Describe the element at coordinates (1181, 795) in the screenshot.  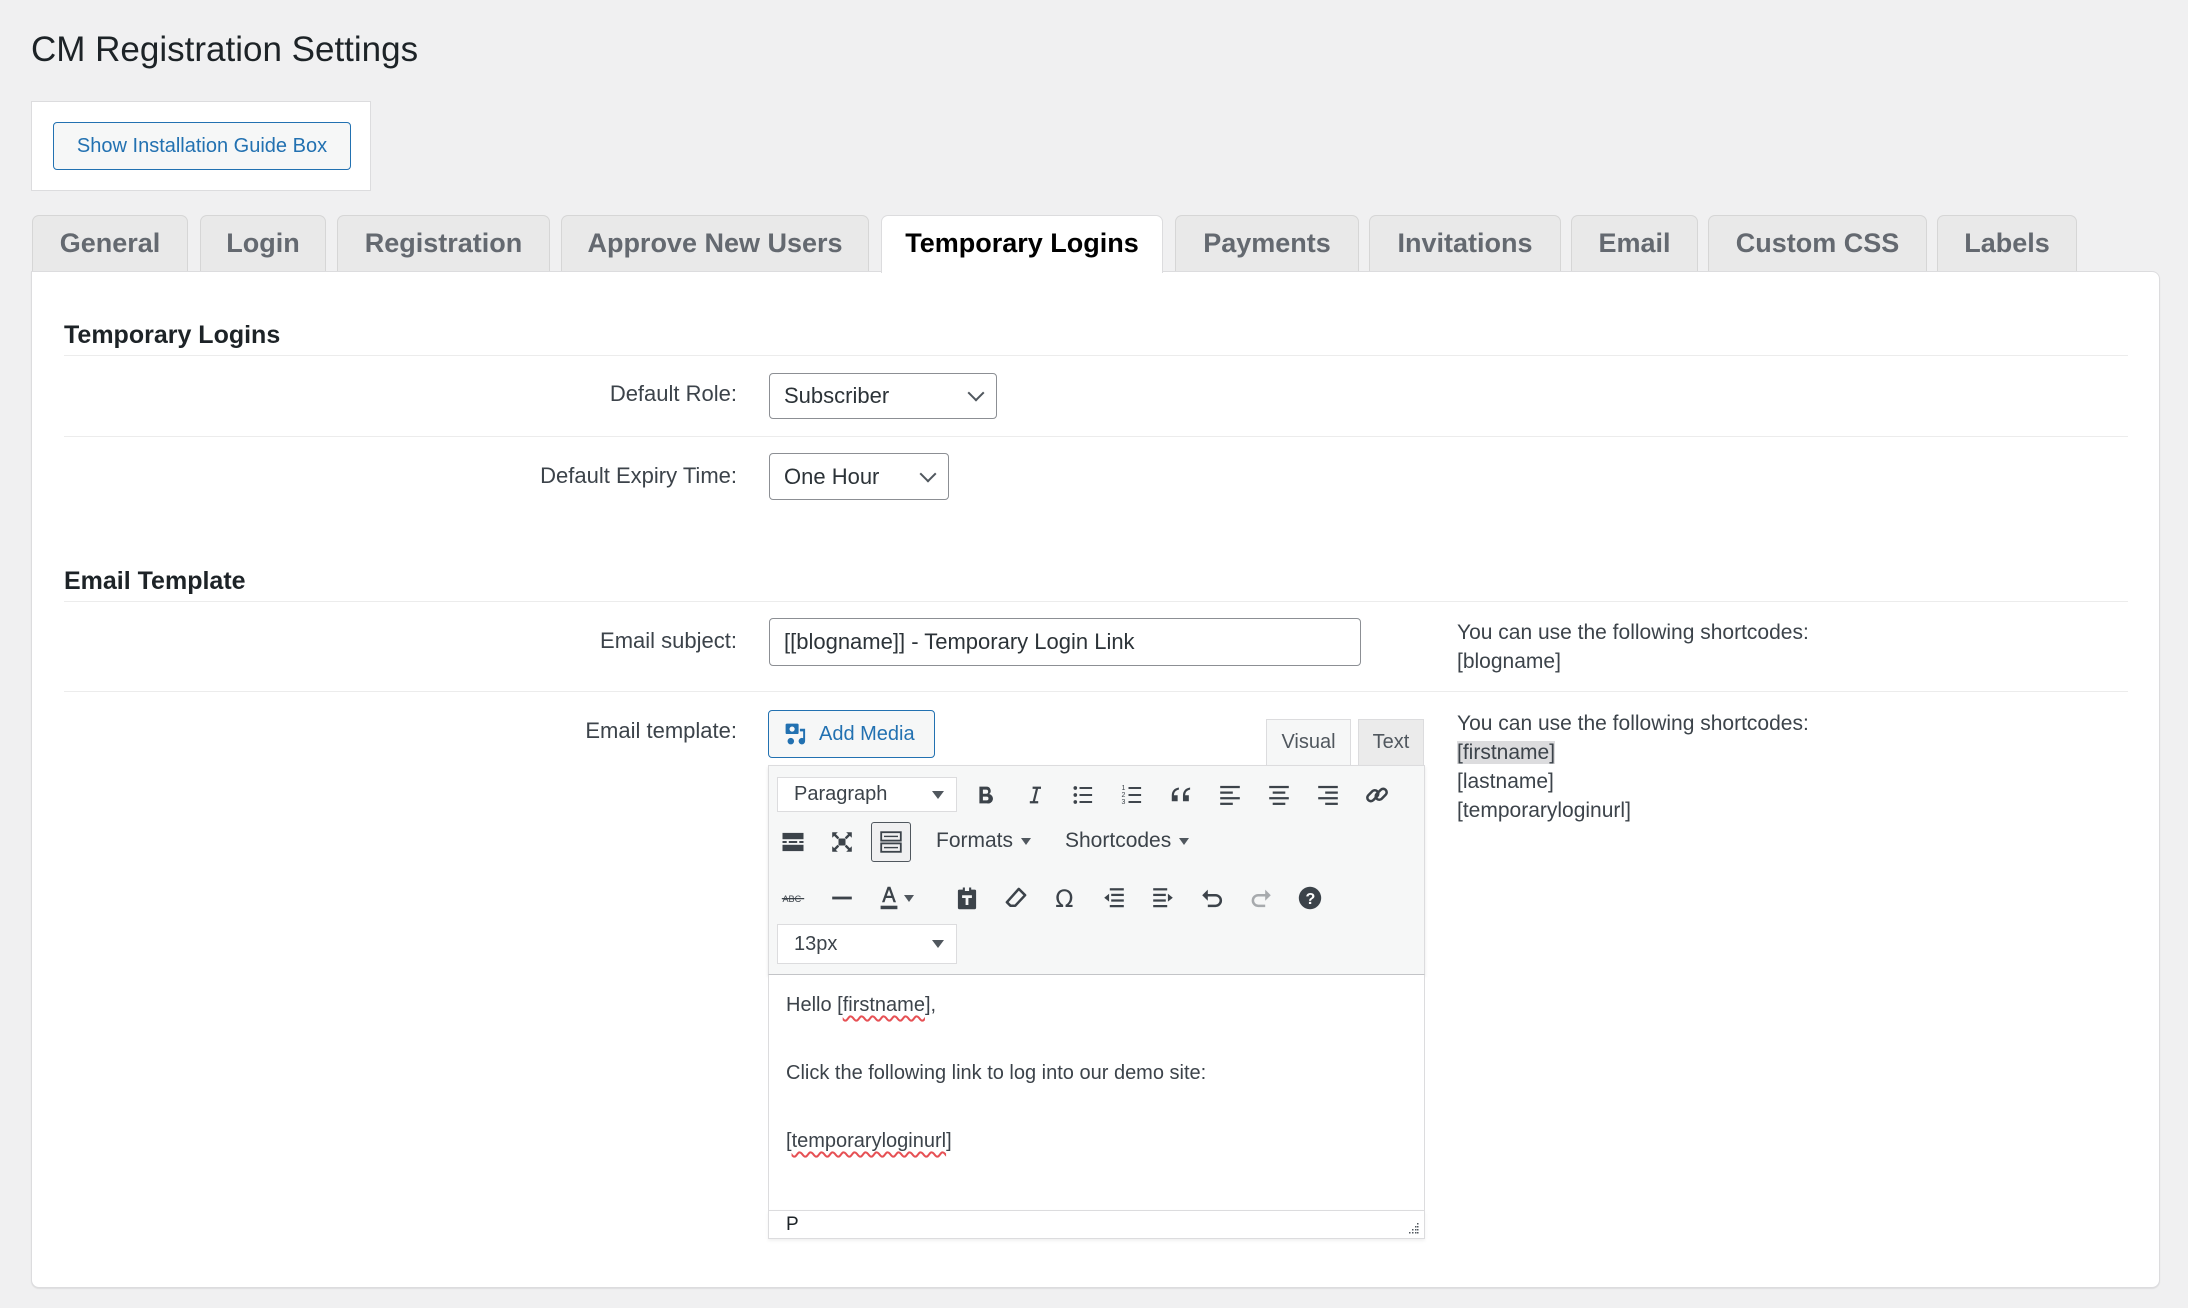
I see `blockquote-icon` at that location.